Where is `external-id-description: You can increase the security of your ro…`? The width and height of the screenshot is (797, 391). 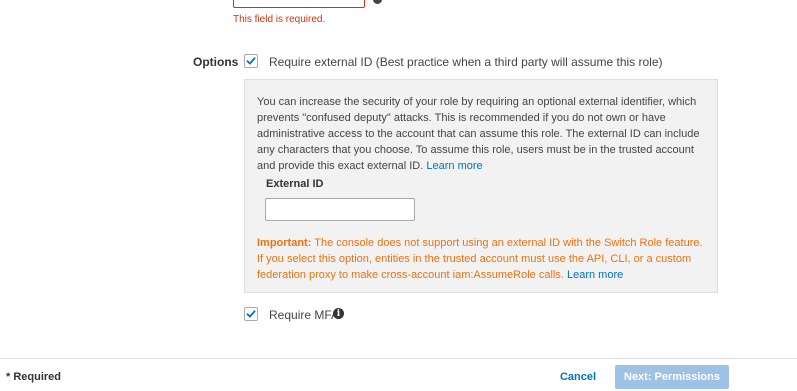
external-id-description: You can increase the security of your ro… is located at coordinates (483, 134).